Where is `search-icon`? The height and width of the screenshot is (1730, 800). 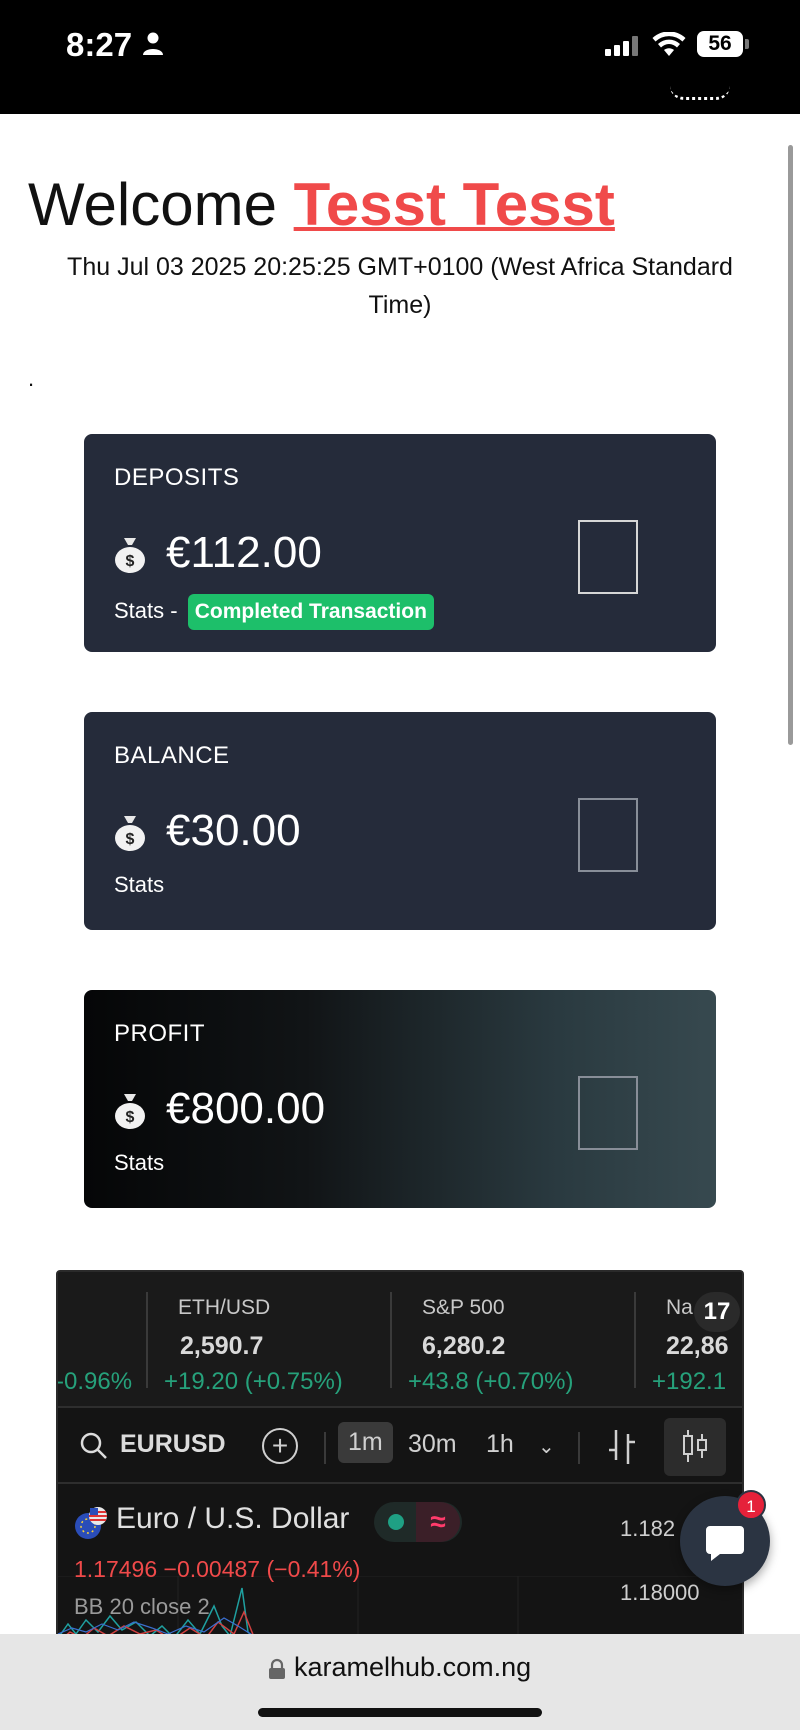
search-icon is located at coordinates (94, 1446).